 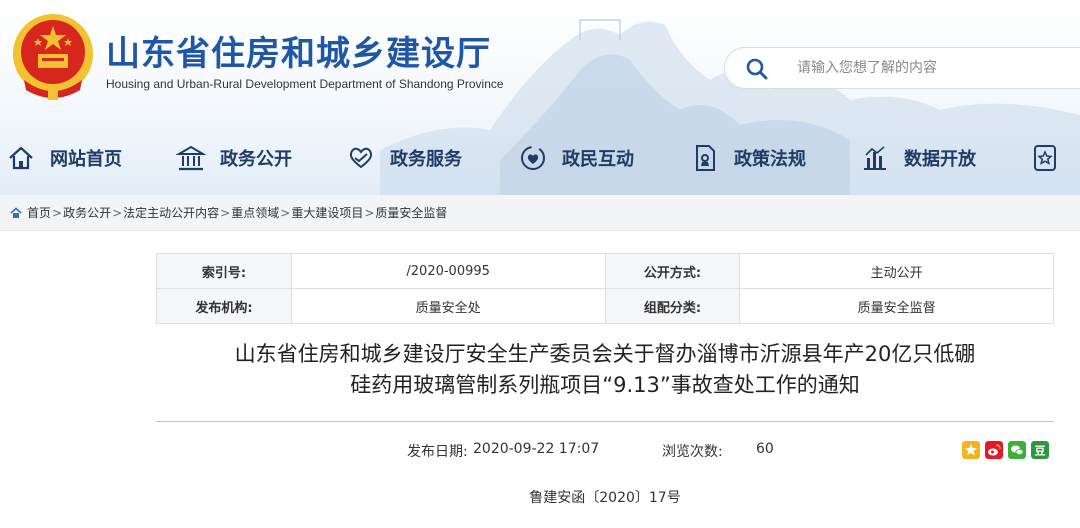 What do you see at coordinates (605, 354) in the screenshot?
I see `article-title-line-1: 山东省住房和城乡建设厅安全生产委员会关于督办淄博市沂源县年产20亿只低硼` at bounding box center [605, 354].